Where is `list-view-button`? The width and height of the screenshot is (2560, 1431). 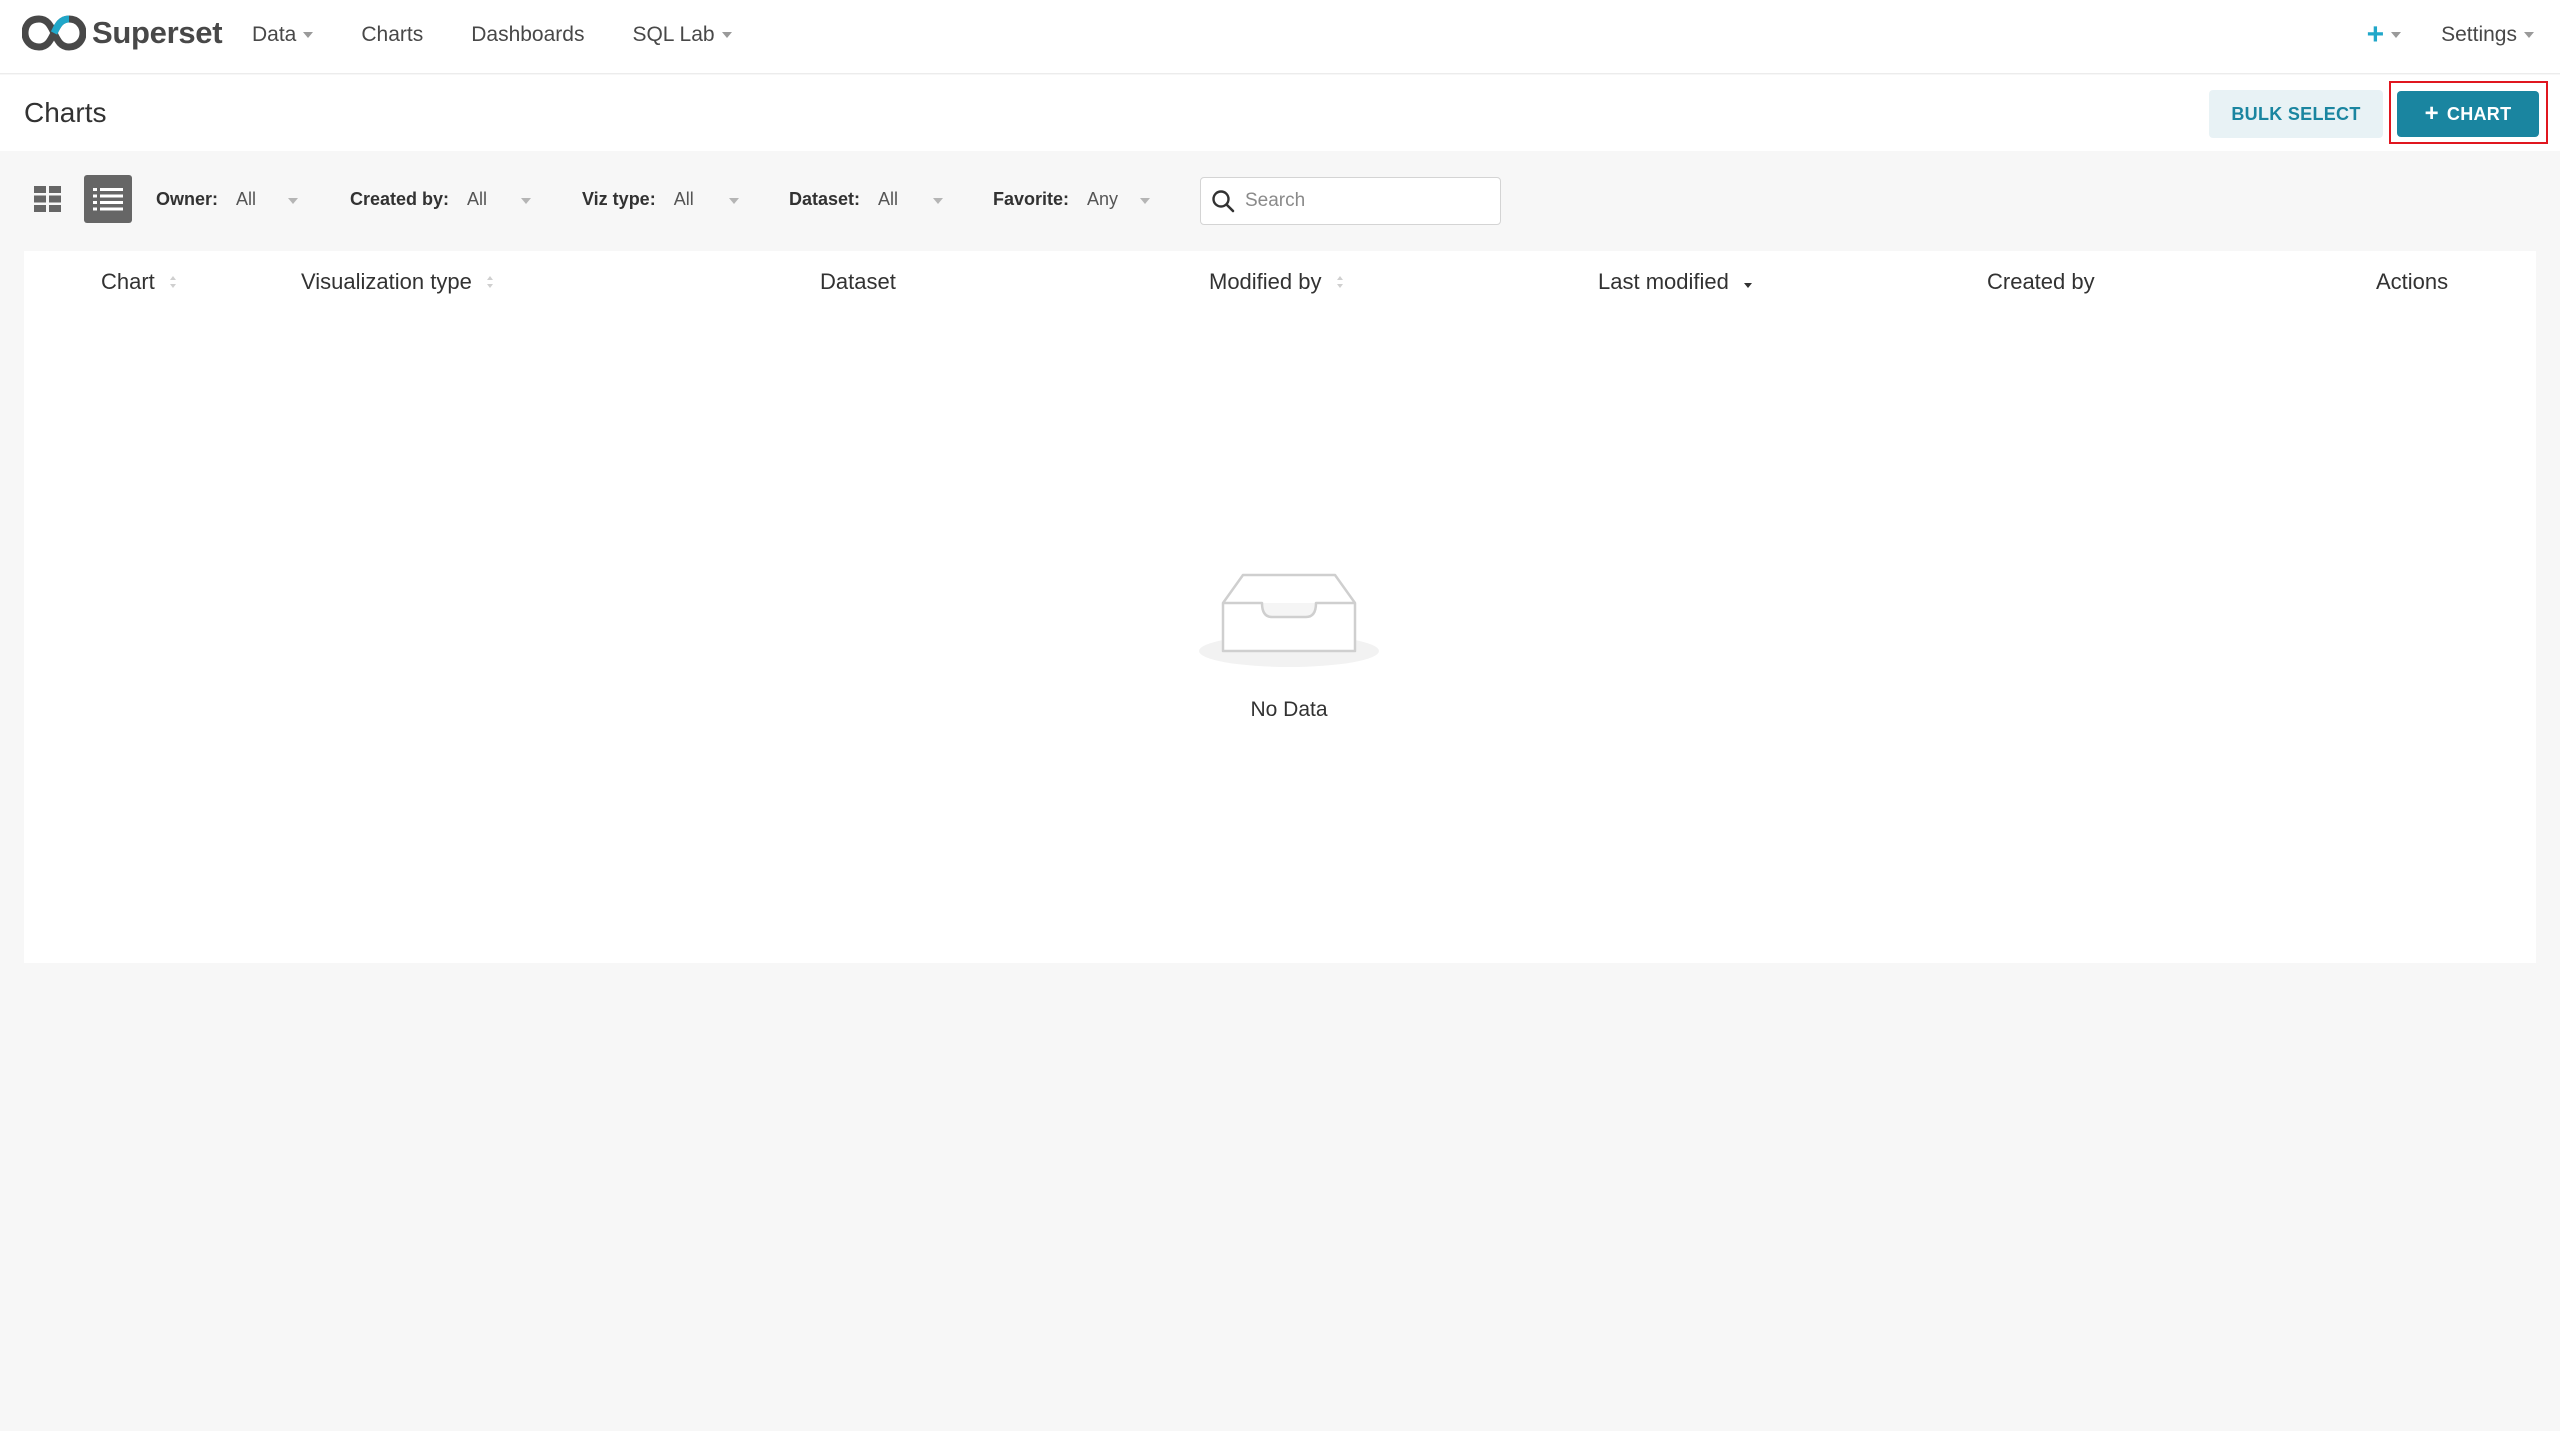
list-view-button is located at coordinates (108, 199).